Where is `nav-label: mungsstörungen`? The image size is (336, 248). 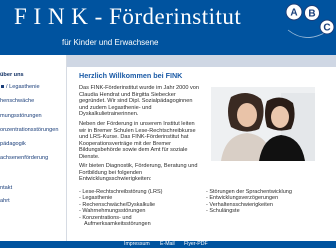
nav-label: mungsstörungen is located at coordinates (21, 116).